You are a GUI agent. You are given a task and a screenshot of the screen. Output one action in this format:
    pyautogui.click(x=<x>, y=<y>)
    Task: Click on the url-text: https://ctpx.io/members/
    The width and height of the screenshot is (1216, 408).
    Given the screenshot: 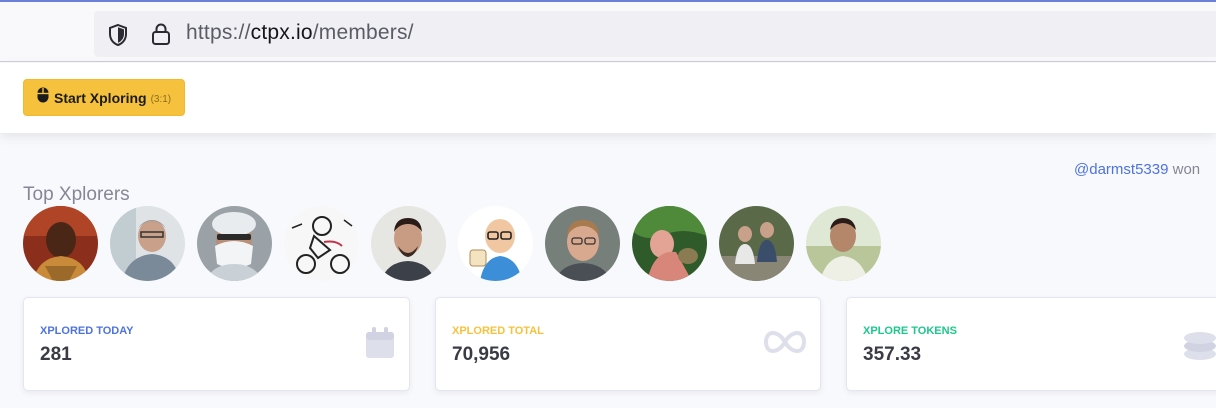 What is the action you would take?
    pyautogui.click(x=300, y=33)
    